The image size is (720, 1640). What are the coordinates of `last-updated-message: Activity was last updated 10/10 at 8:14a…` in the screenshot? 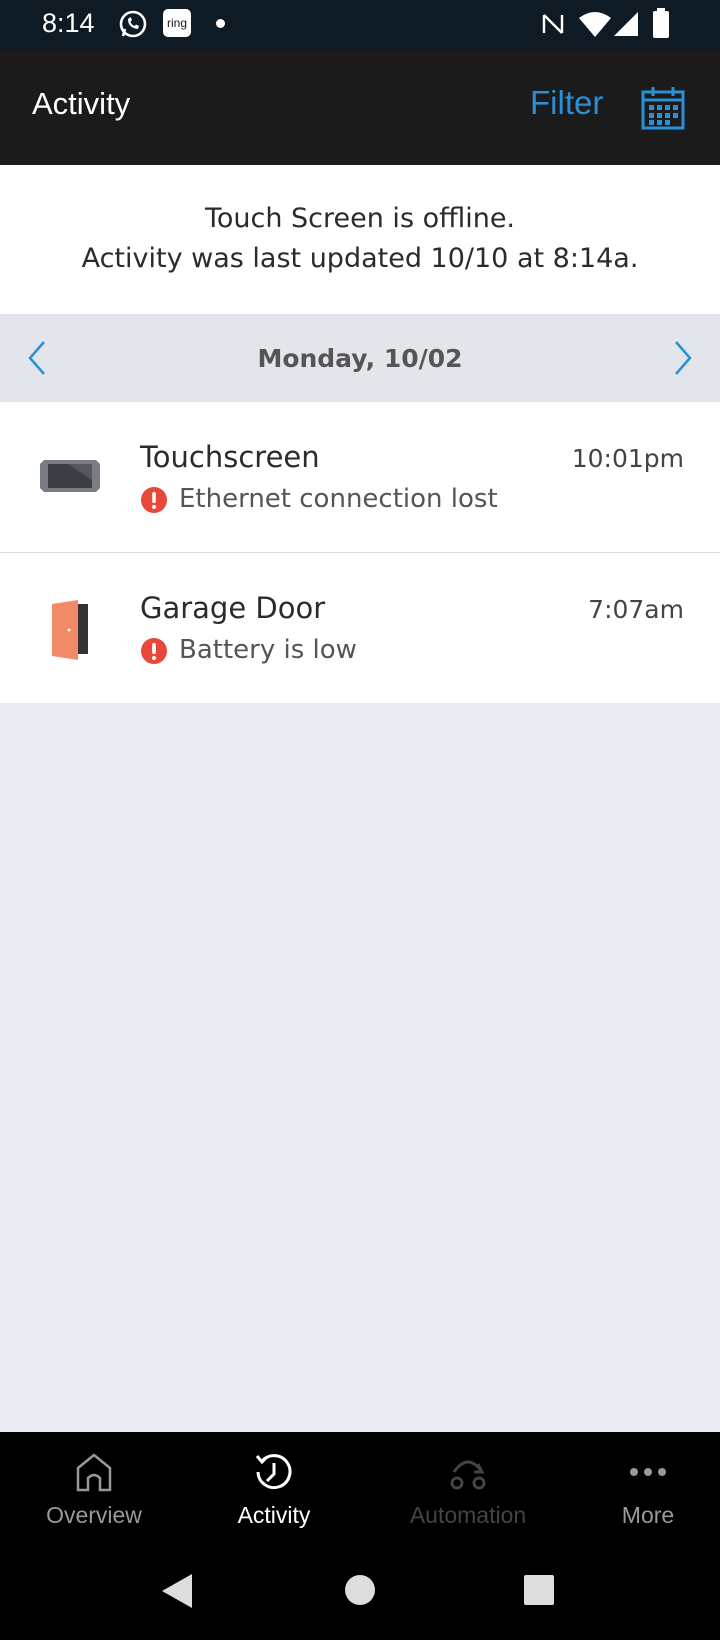 It's located at (360, 258).